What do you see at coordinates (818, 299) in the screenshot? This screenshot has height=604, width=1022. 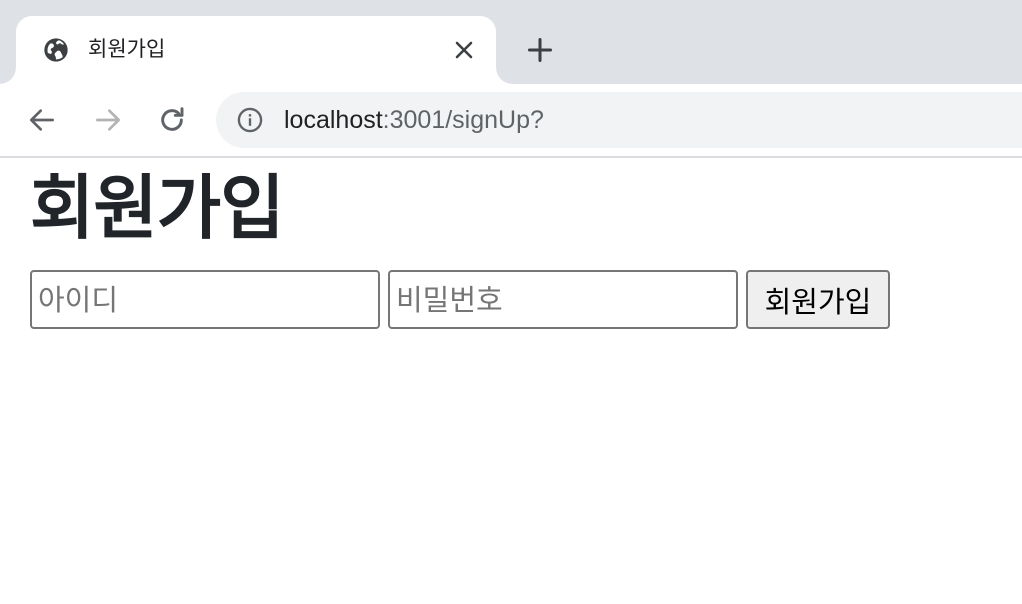 I see `signup-button: 회원가입` at bounding box center [818, 299].